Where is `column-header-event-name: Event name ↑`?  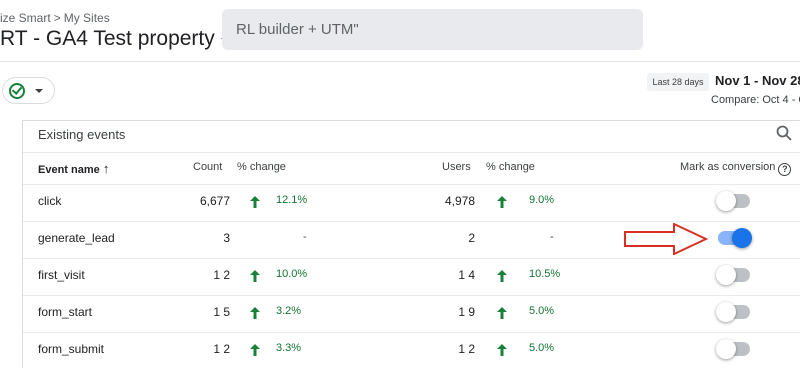
column-header-event-name: Event name ↑ is located at coordinates (73, 168).